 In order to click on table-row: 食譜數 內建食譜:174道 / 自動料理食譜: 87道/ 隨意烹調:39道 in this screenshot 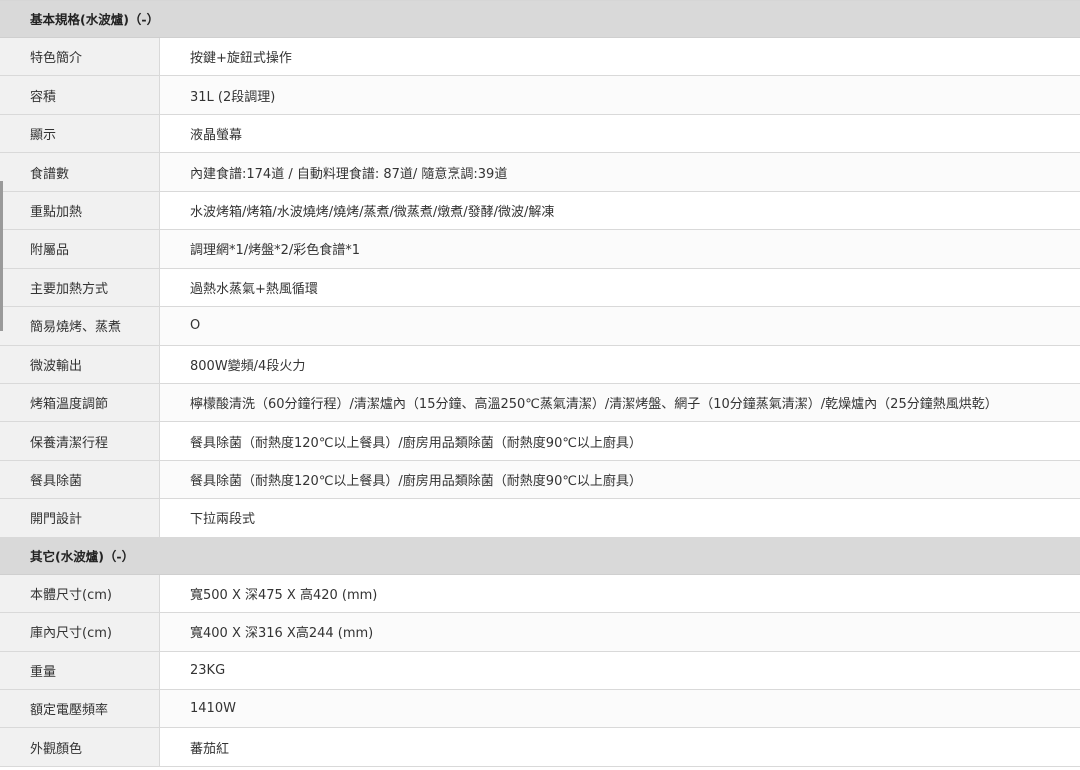, I will do `click(540, 172)`.